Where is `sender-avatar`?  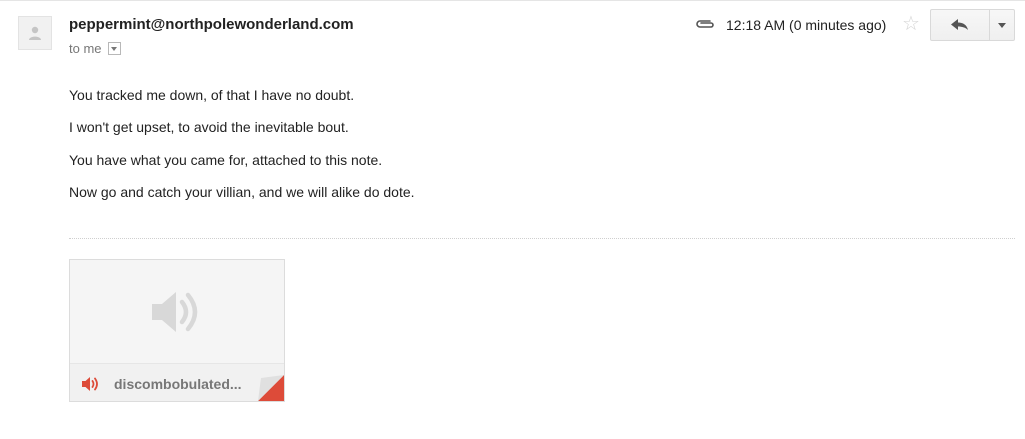 sender-avatar is located at coordinates (35, 33).